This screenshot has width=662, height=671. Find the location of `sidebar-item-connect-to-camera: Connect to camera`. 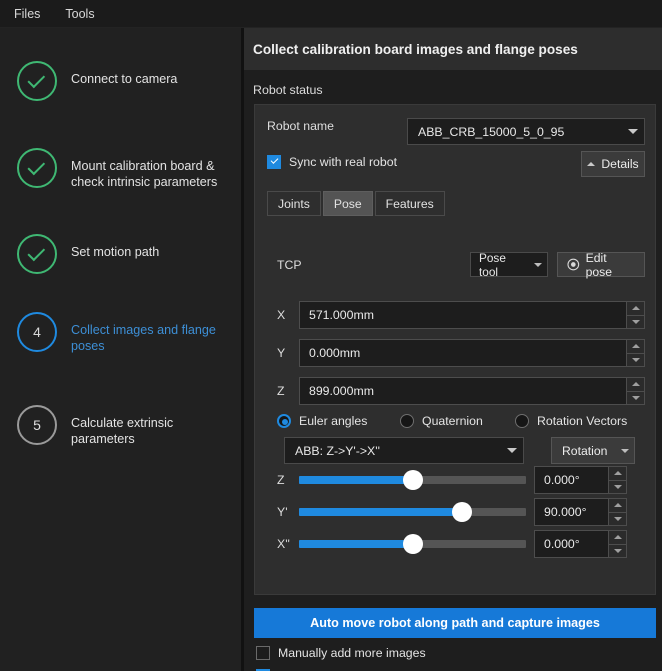

sidebar-item-connect-to-camera: Connect to camera is located at coordinates (124, 81).